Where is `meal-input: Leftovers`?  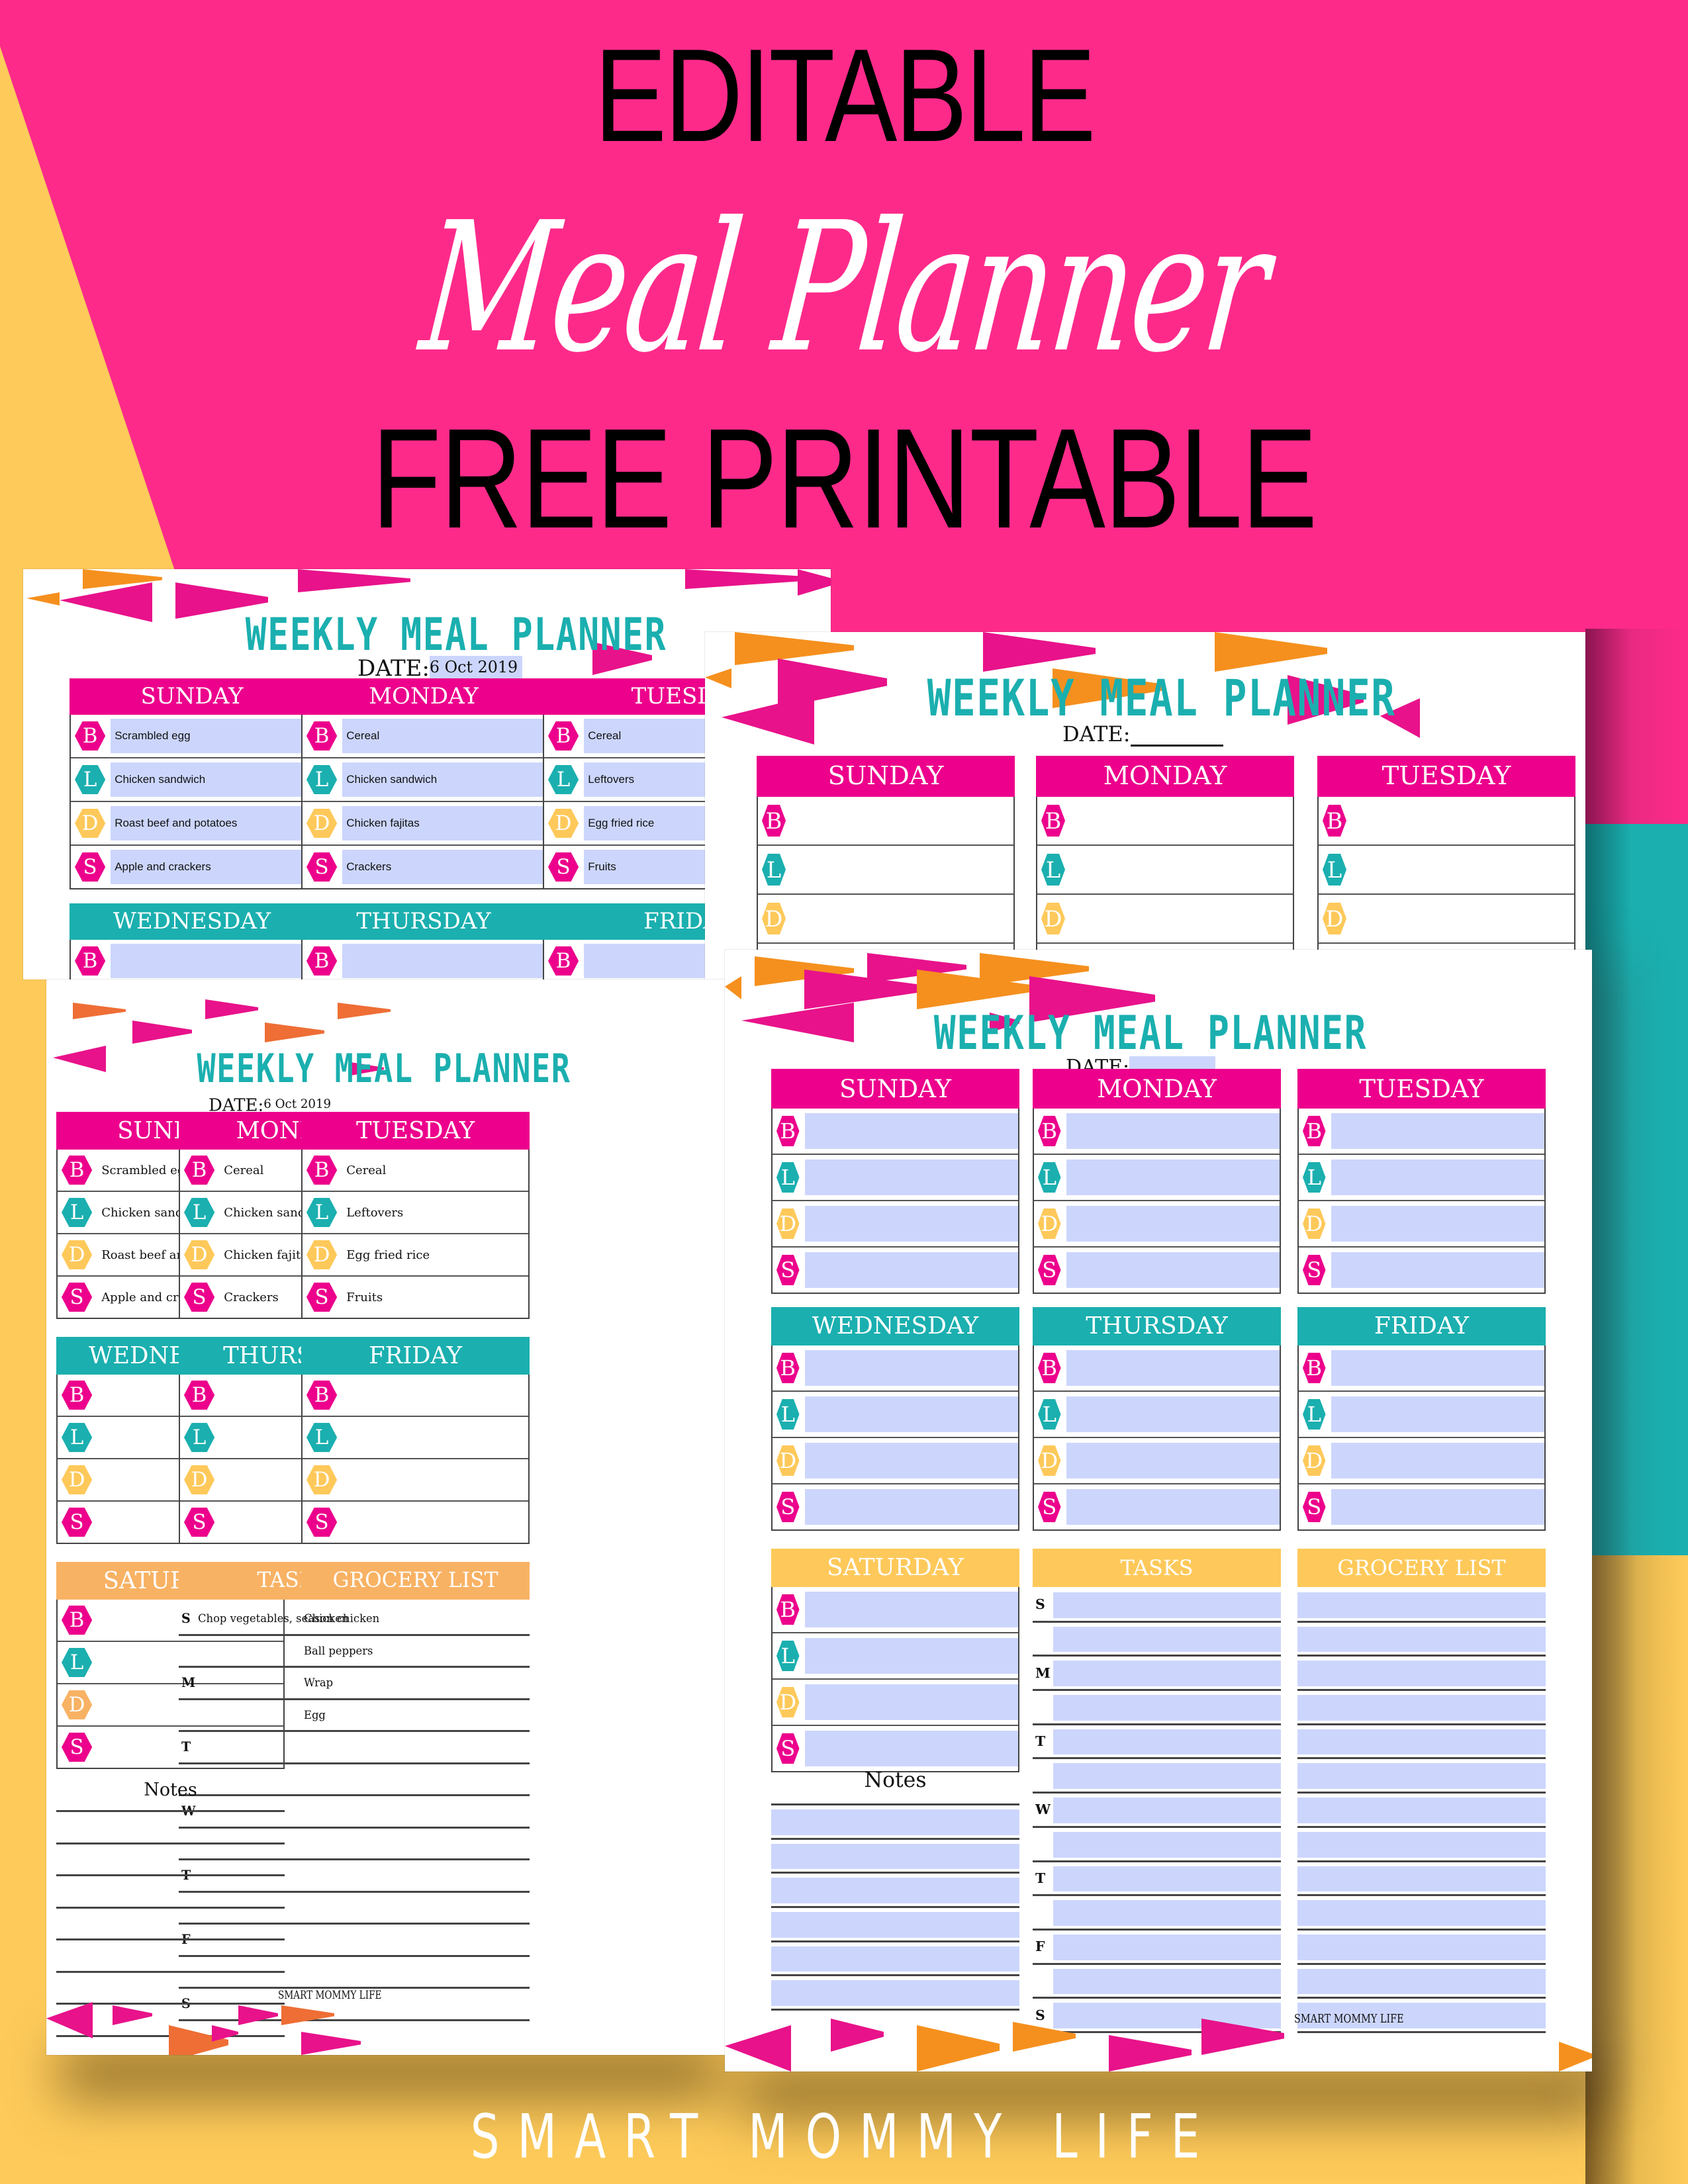
meal-input: Leftovers is located at coordinates (435, 1213).